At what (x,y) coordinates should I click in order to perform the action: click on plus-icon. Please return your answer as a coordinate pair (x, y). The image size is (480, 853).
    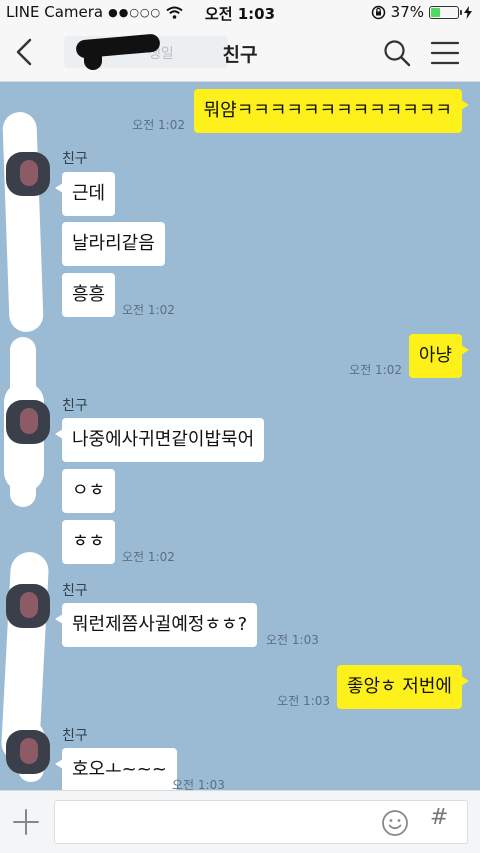
    Looking at the image, I should click on (26, 822).